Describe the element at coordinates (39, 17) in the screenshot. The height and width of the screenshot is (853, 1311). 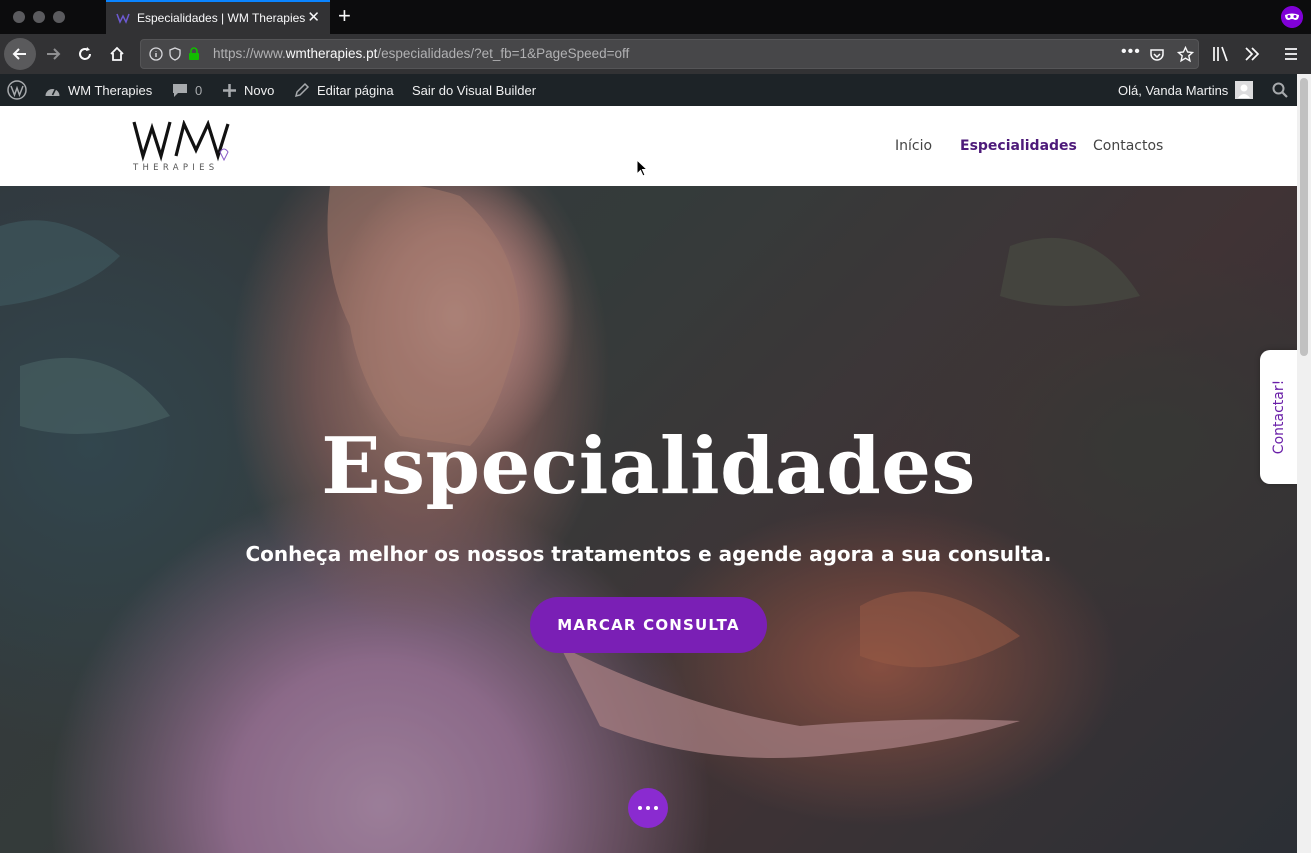
I see `minimize-window-button` at that location.